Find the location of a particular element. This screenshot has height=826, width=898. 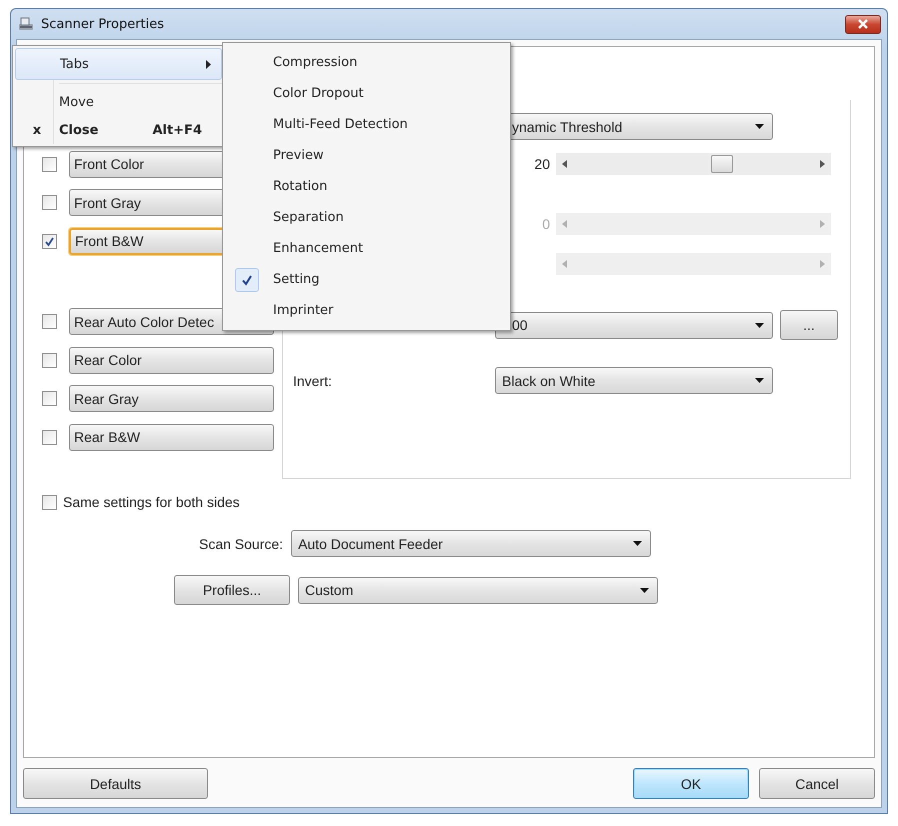

check-icon is located at coordinates (247, 280).